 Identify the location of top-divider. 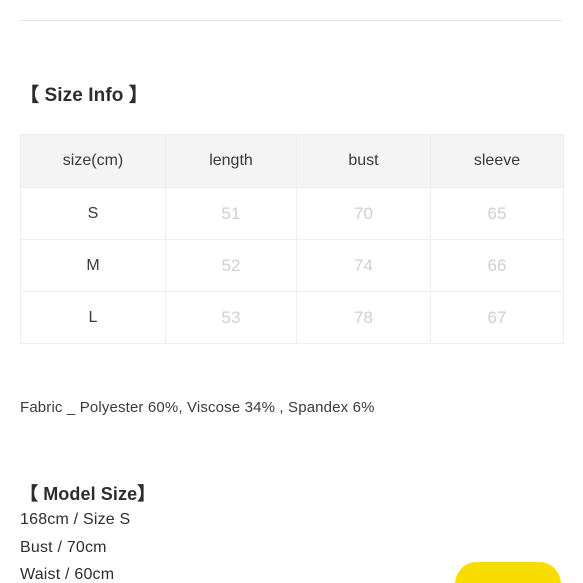
(291, 20).